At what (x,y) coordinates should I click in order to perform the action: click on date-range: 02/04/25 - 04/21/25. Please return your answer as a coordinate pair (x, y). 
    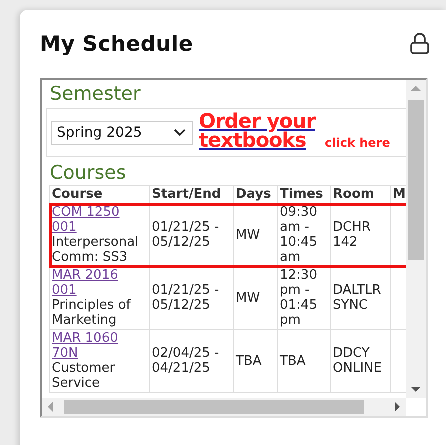
    Looking at the image, I should click on (186, 361).